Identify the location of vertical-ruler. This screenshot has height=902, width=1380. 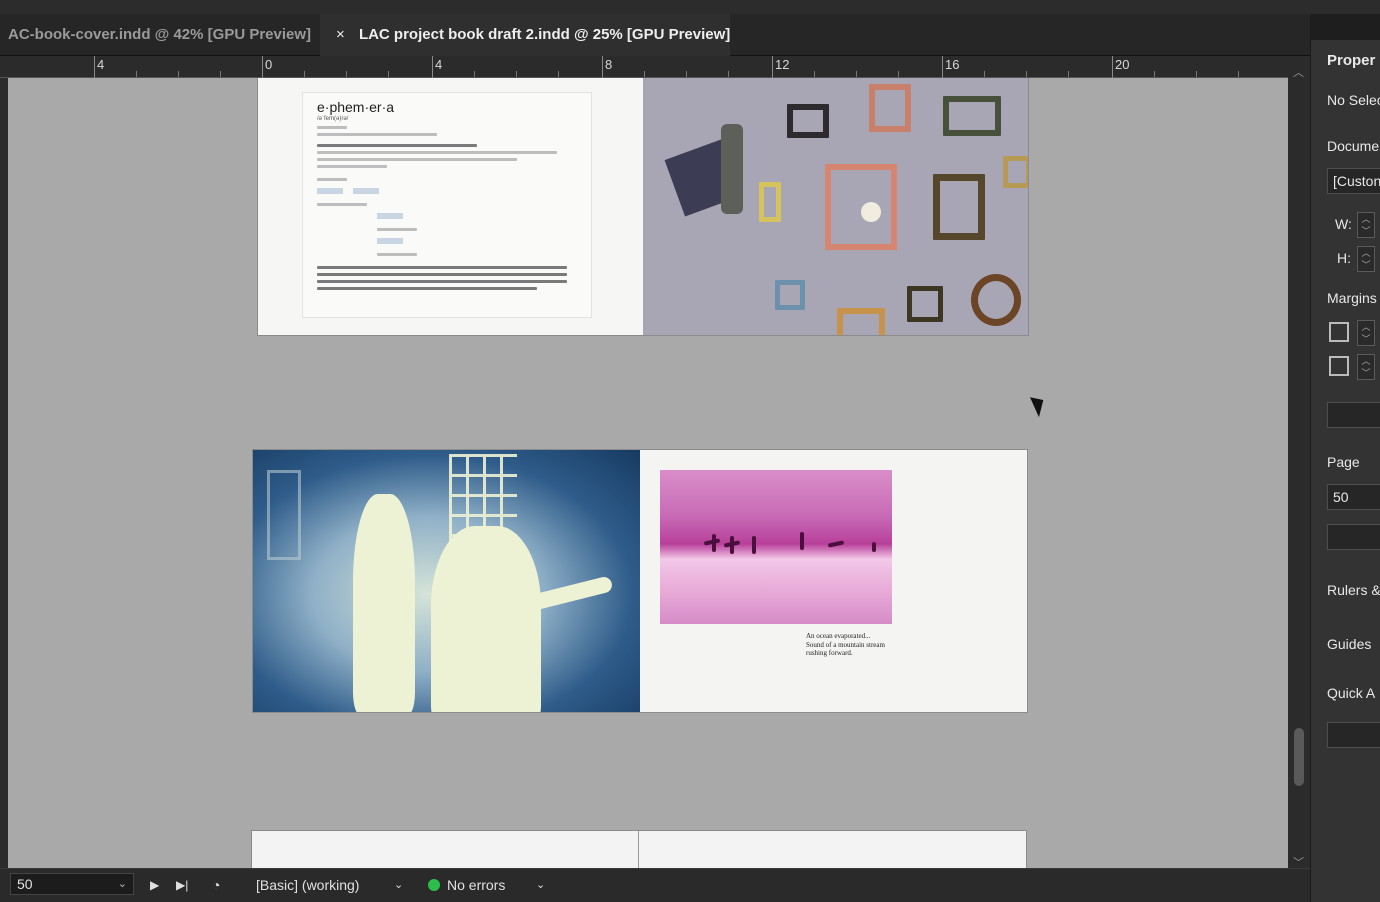
(4, 473).